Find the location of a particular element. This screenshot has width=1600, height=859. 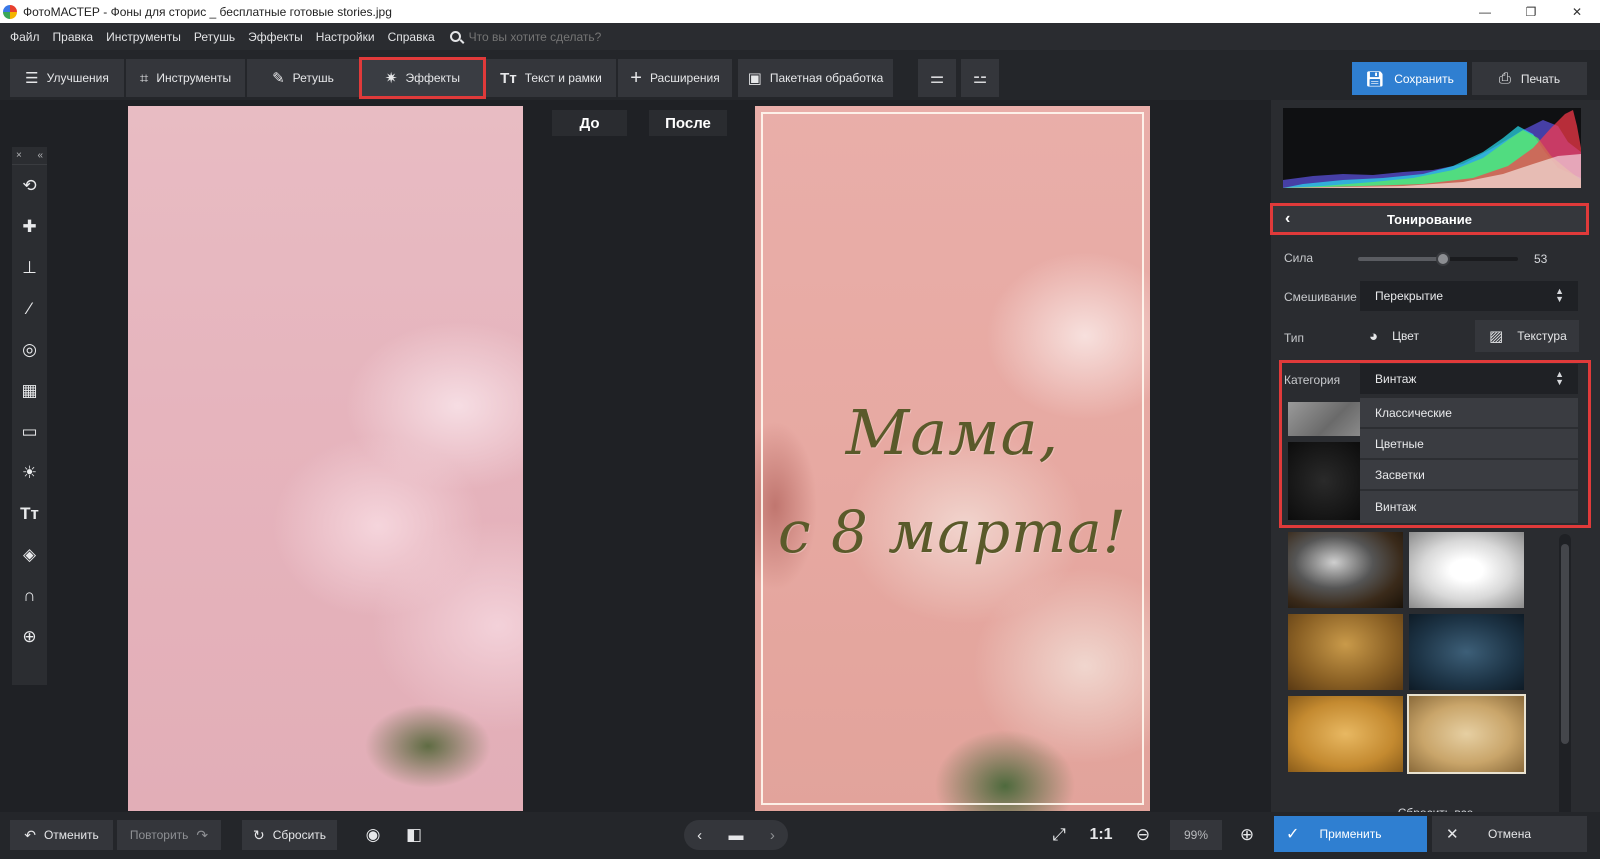

redo-button: Повторить ↷ is located at coordinates (169, 835).